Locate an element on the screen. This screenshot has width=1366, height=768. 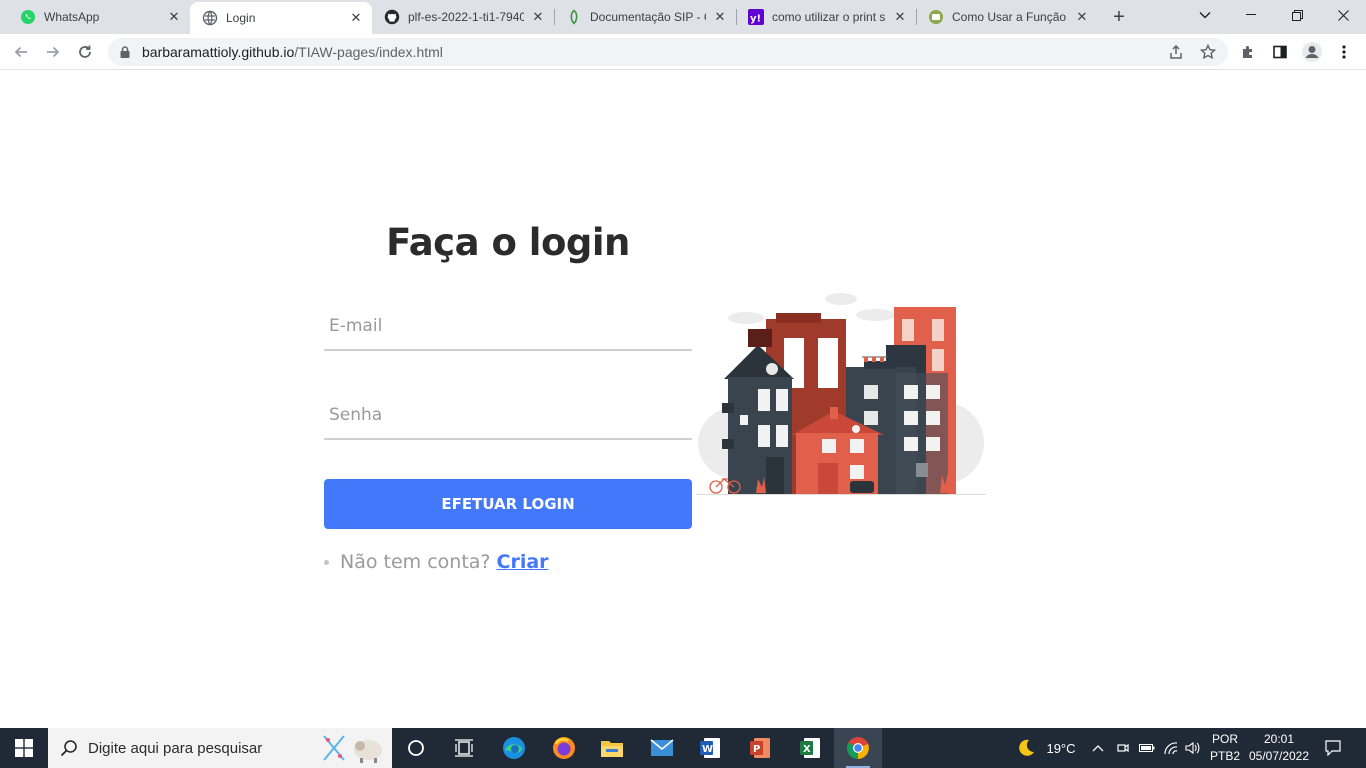
site-icon is located at coordinates (936, 17).